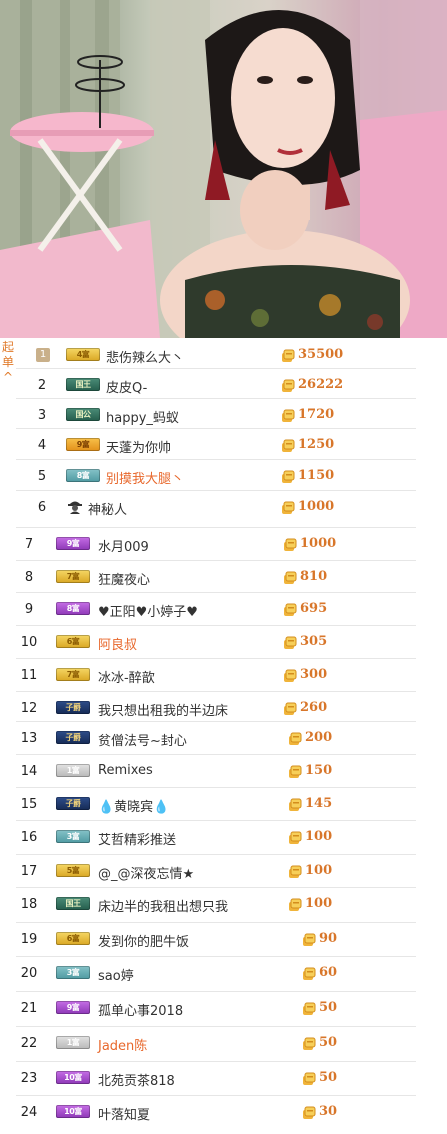 The height and width of the screenshot is (1134, 447). I want to click on user-name: 悲伤辣么大丶, so click(145, 356).